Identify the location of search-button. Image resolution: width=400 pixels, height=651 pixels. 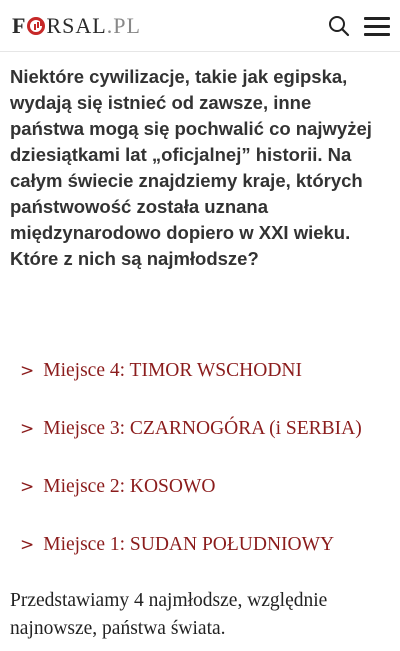
(339, 26).